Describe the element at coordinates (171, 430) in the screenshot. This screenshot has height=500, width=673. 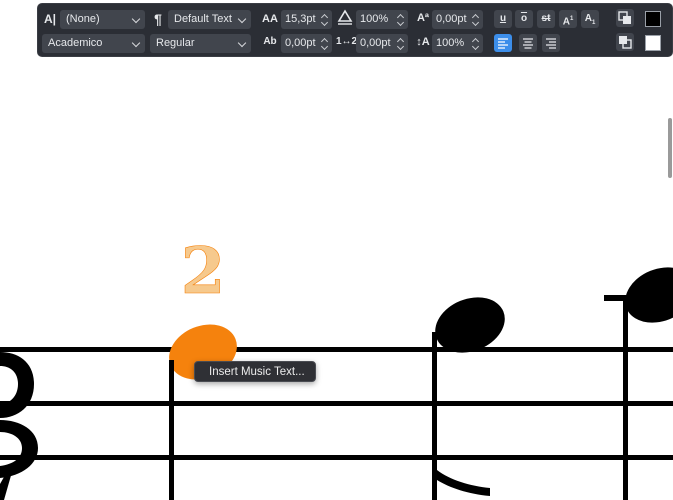
I see `selected-note-stem` at that location.